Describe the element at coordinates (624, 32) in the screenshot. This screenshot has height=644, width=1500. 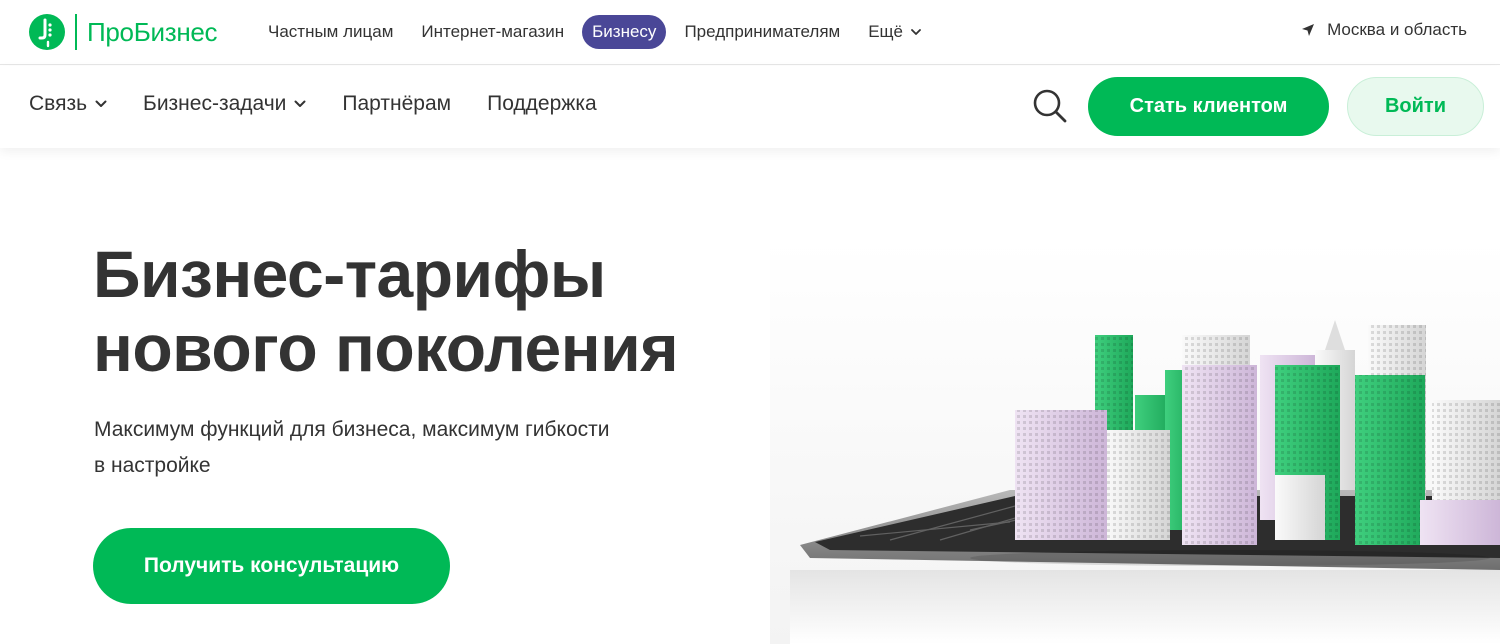
I see `top-nav-item-business: Бизнесу` at that location.